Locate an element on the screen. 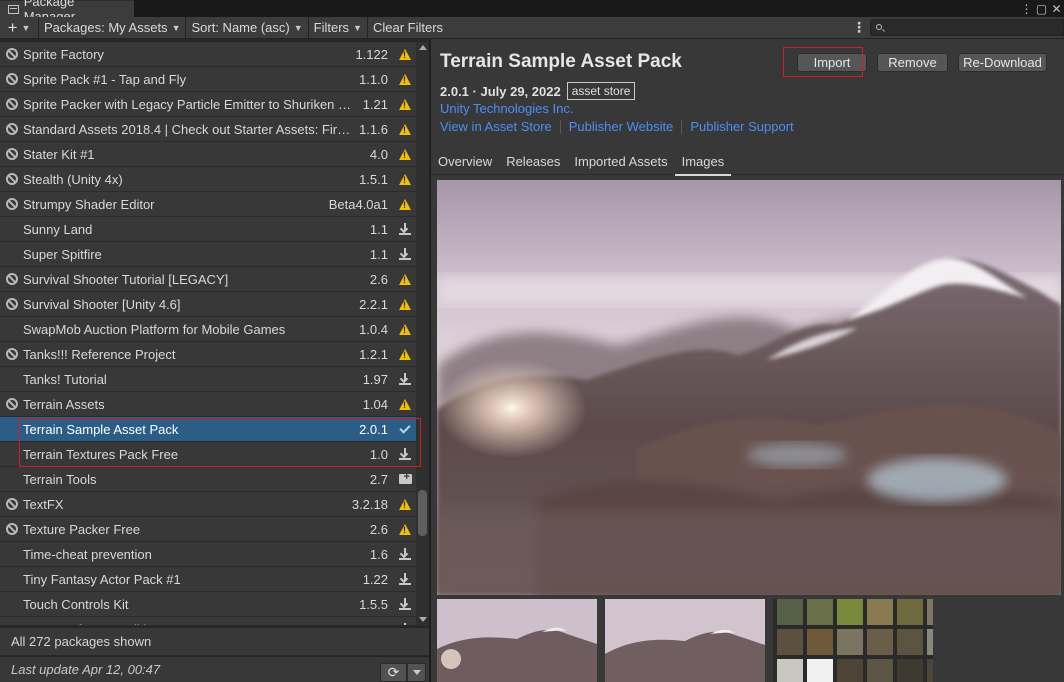 This screenshot has width=1064, height=682. publisher-name: Unity Technologies Inc. is located at coordinates (506, 108).